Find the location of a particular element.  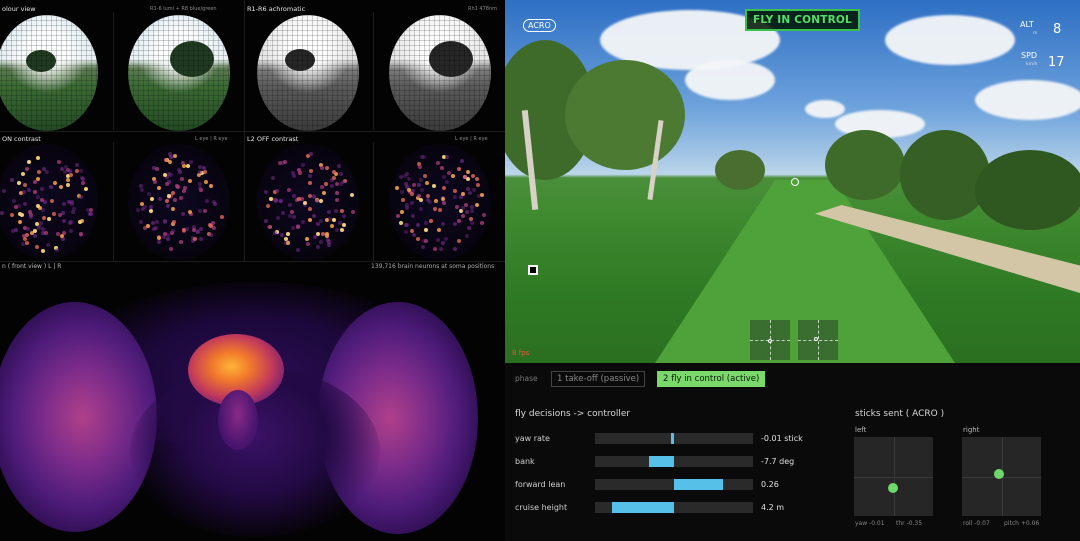

left-stick-pad is located at coordinates (893, 476).